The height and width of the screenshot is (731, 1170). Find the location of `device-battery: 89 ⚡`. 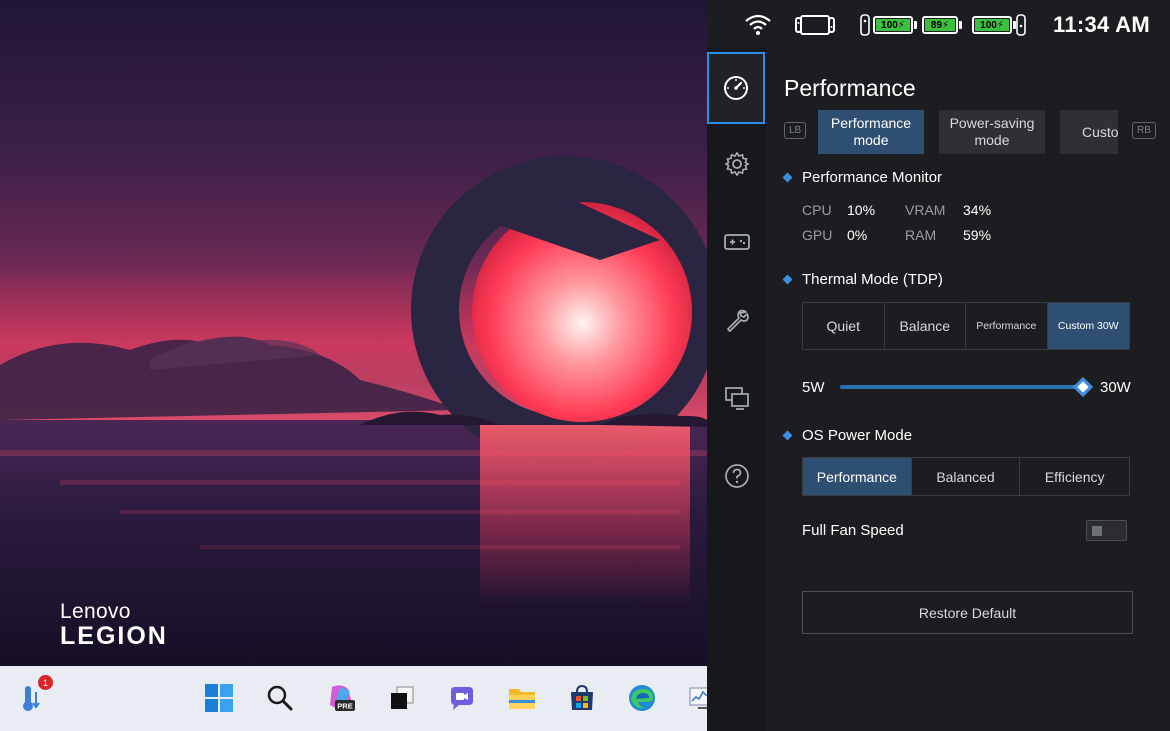

device-battery: 89 ⚡ is located at coordinates (942, 25).